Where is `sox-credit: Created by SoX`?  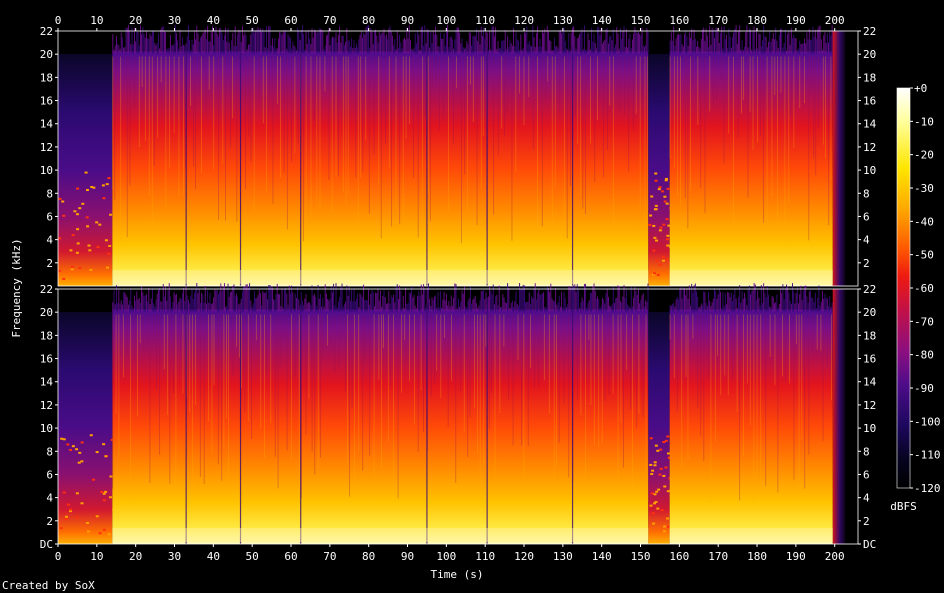
sox-credit: Created by SoX is located at coordinates (48, 585).